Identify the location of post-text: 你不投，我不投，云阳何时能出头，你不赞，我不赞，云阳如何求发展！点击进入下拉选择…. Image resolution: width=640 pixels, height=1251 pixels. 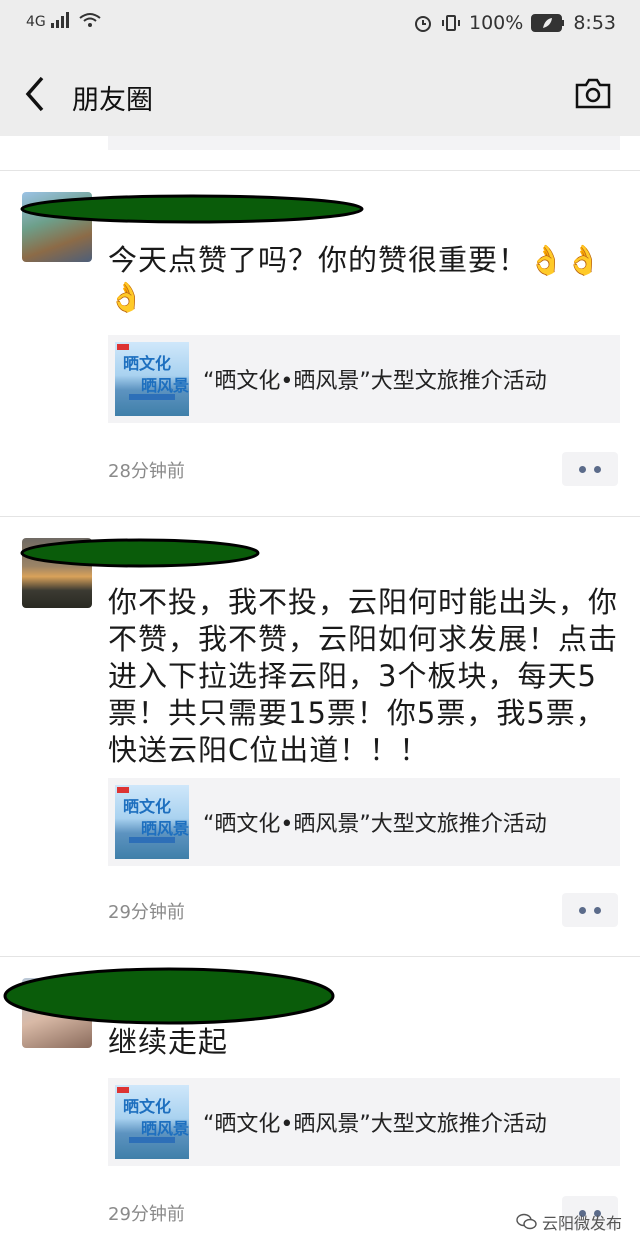
(363, 676).